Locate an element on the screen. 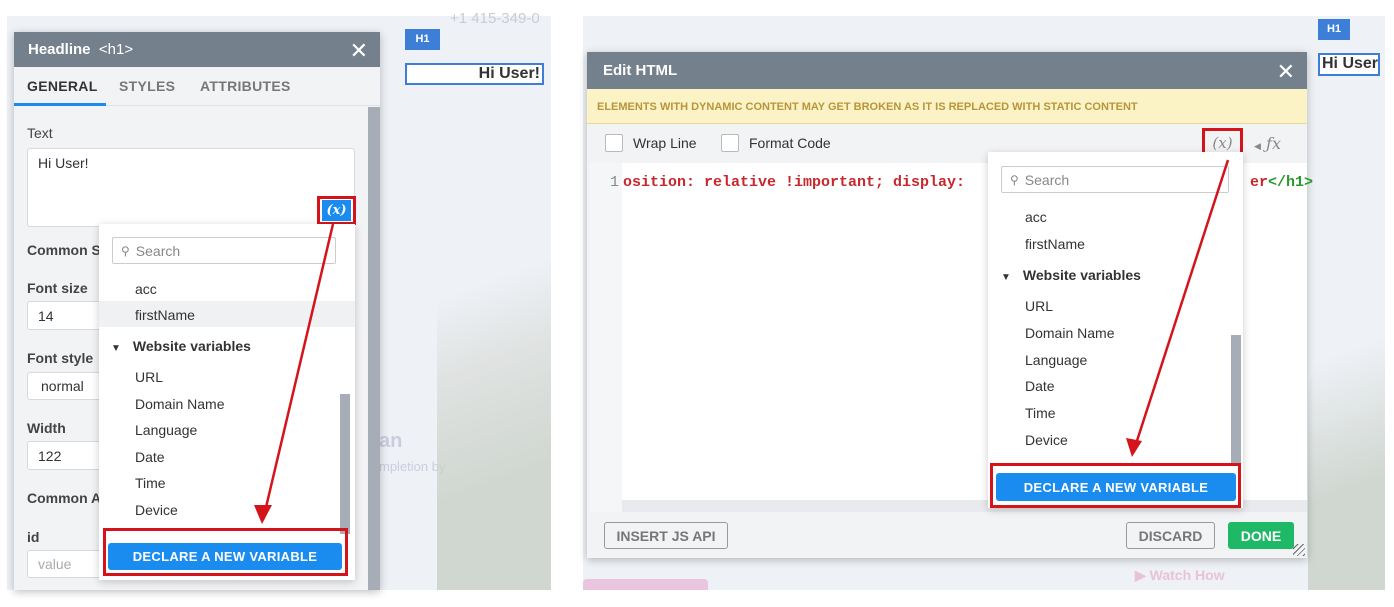 This screenshot has height=607, width=1394. arrow-right is located at coordinates (1181, 305).